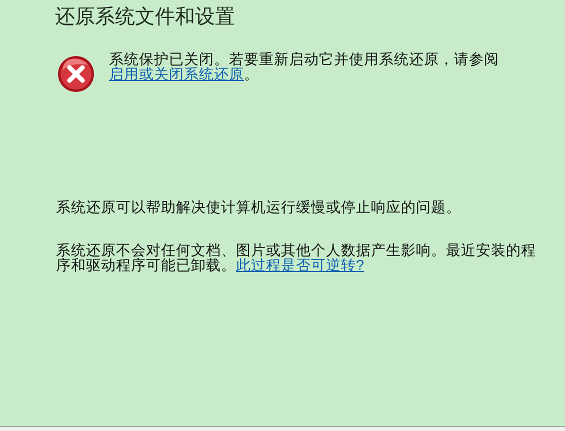  Describe the element at coordinates (145, 17) in the screenshot. I see `page-title: 还原系统文件和设置` at that location.